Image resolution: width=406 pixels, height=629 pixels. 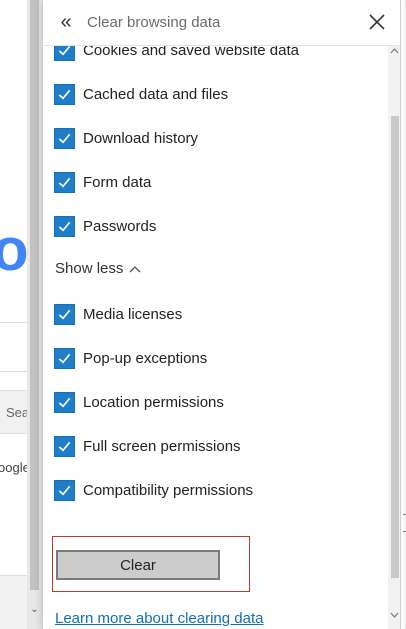 I want to click on checkbox-row-full-screen-permissions: Full screen permissions, so click(x=147, y=446).